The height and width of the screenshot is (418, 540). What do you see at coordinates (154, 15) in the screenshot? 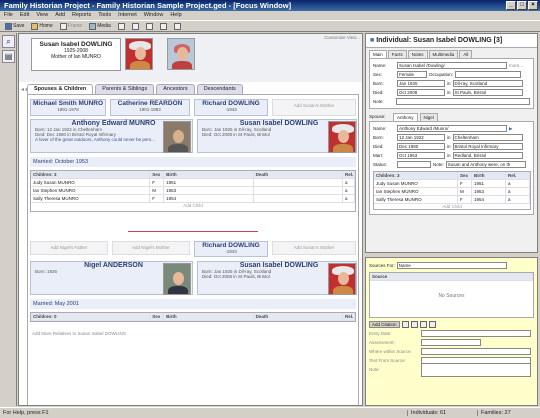
I see `menu-window: Window` at bounding box center [154, 15].